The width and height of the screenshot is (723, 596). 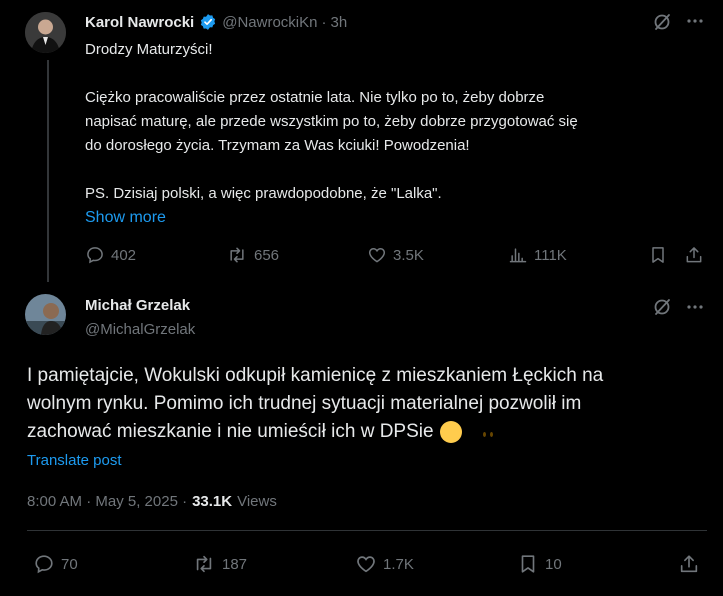 What do you see at coordinates (124, 255) in the screenshot?
I see `reply-count: 402` at bounding box center [124, 255].